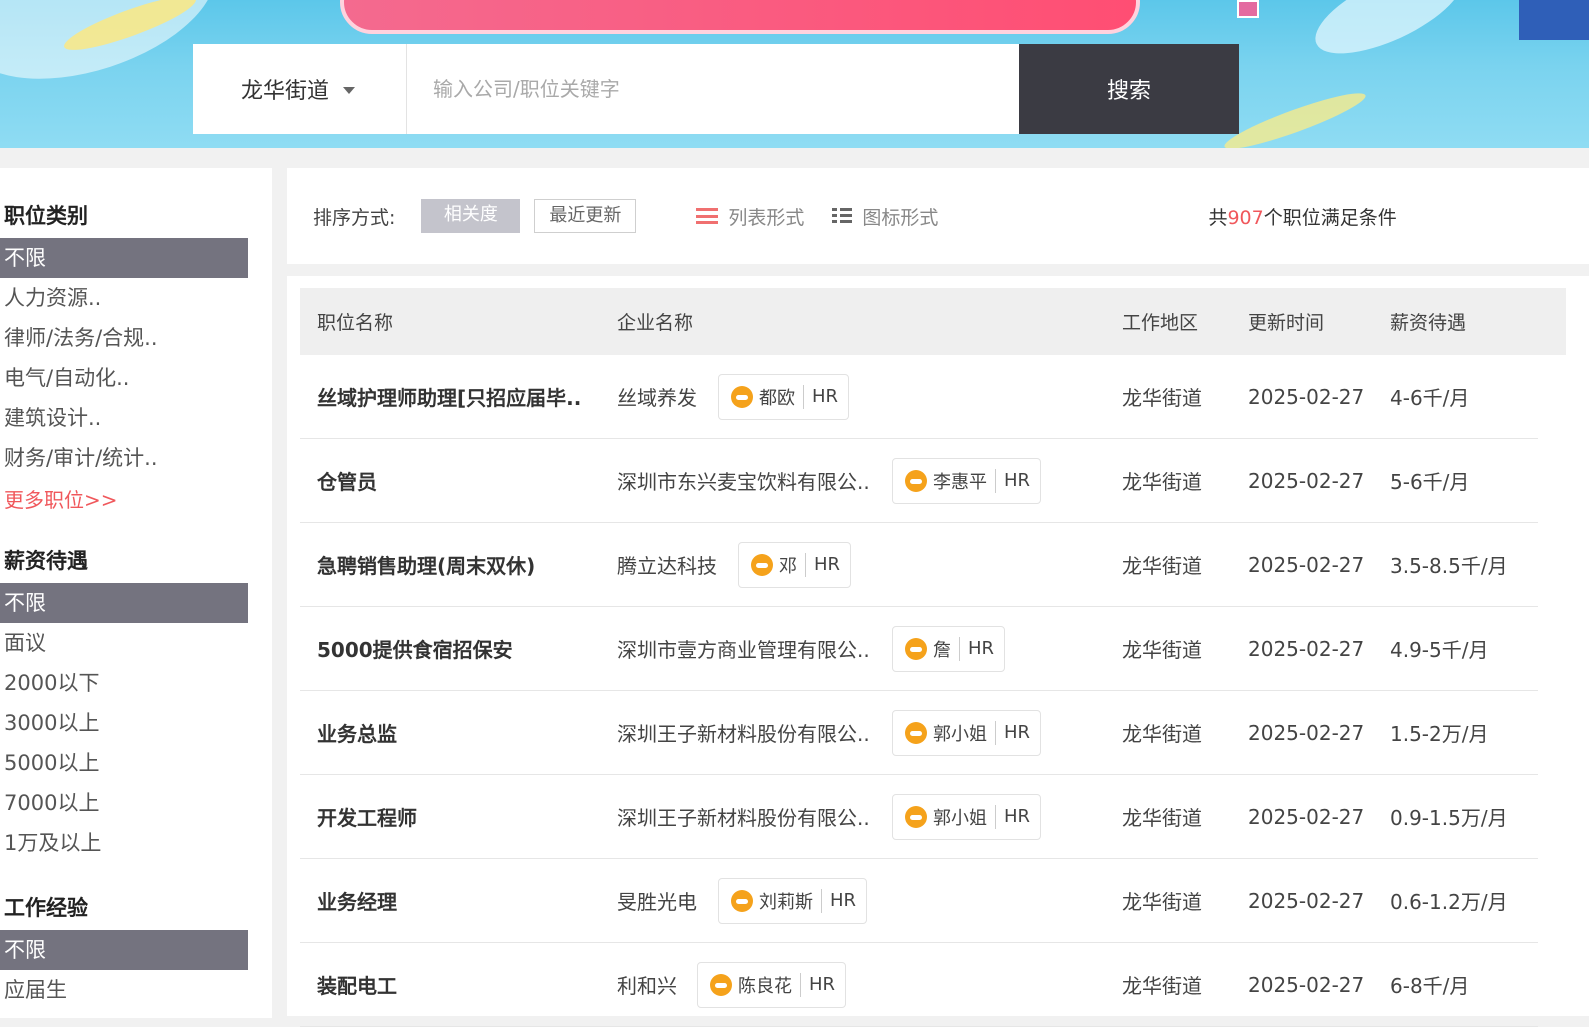 Image resolution: width=1589 pixels, height=1027 pixels. What do you see at coordinates (657, 900) in the screenshot?
I see `company-name-link: 旻胜光电` at bounding box center [657, 900].